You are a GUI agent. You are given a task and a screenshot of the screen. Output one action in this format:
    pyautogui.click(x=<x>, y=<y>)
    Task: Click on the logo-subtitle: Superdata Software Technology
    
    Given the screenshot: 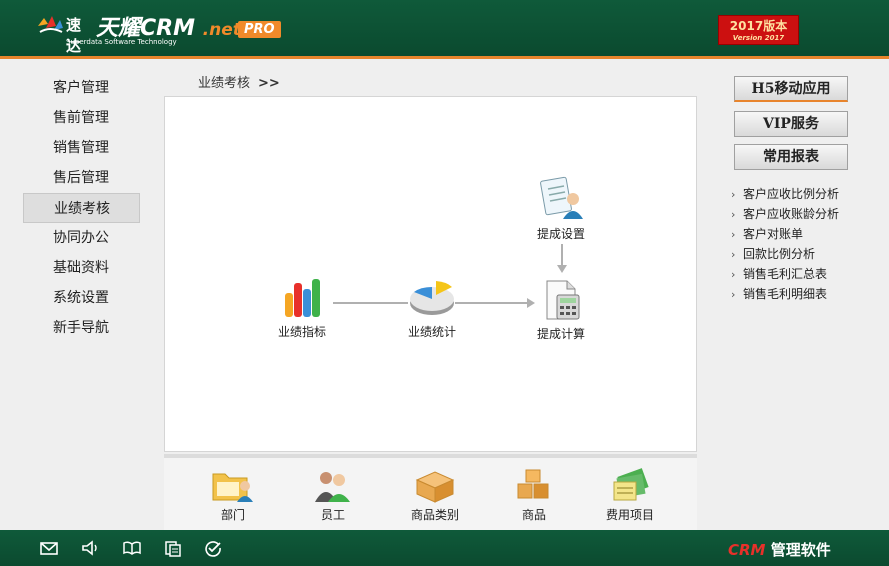 What is the action you would take?
    pyautogui.click(x=121, y=42)
    